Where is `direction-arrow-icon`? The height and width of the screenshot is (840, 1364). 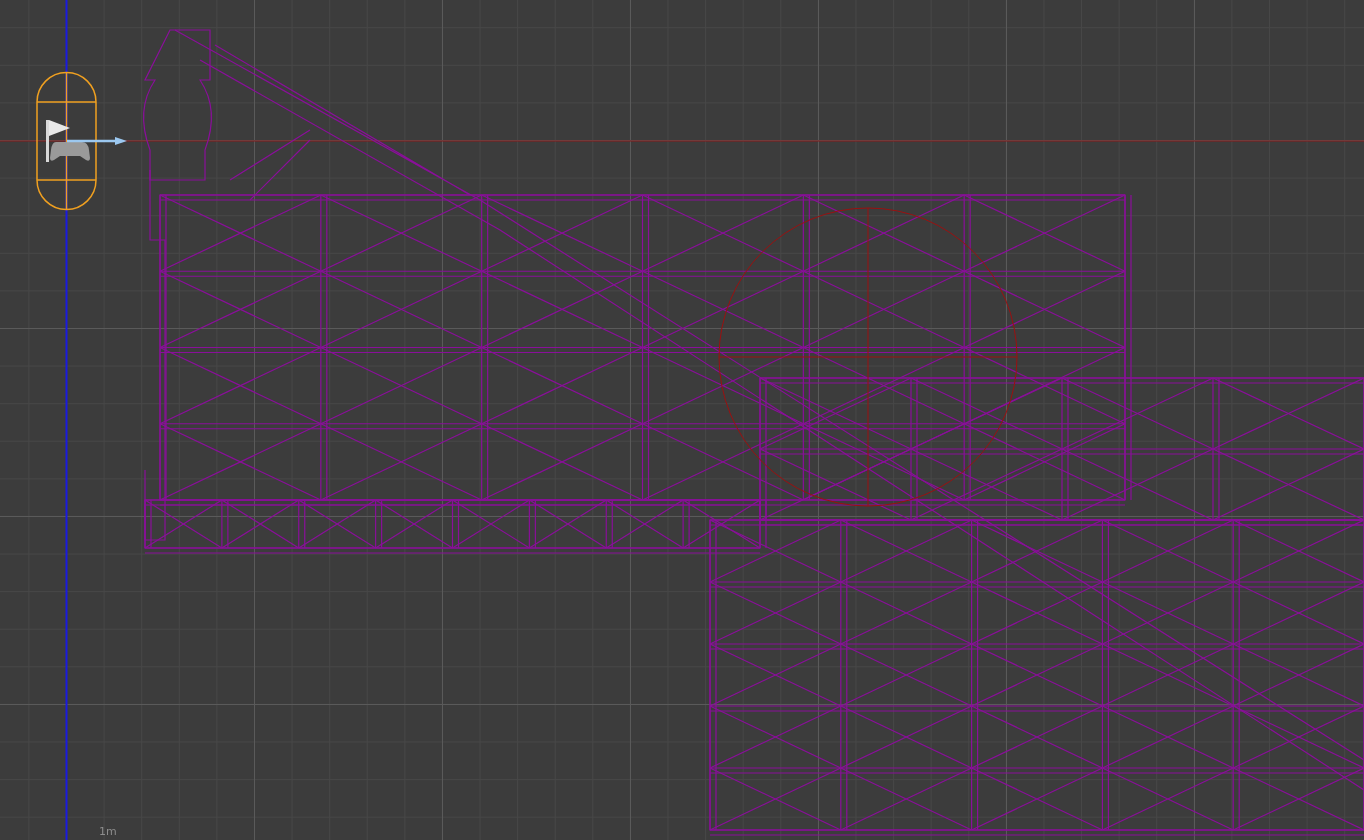
direction-arrow-icon is located at coordinates (97, 141).